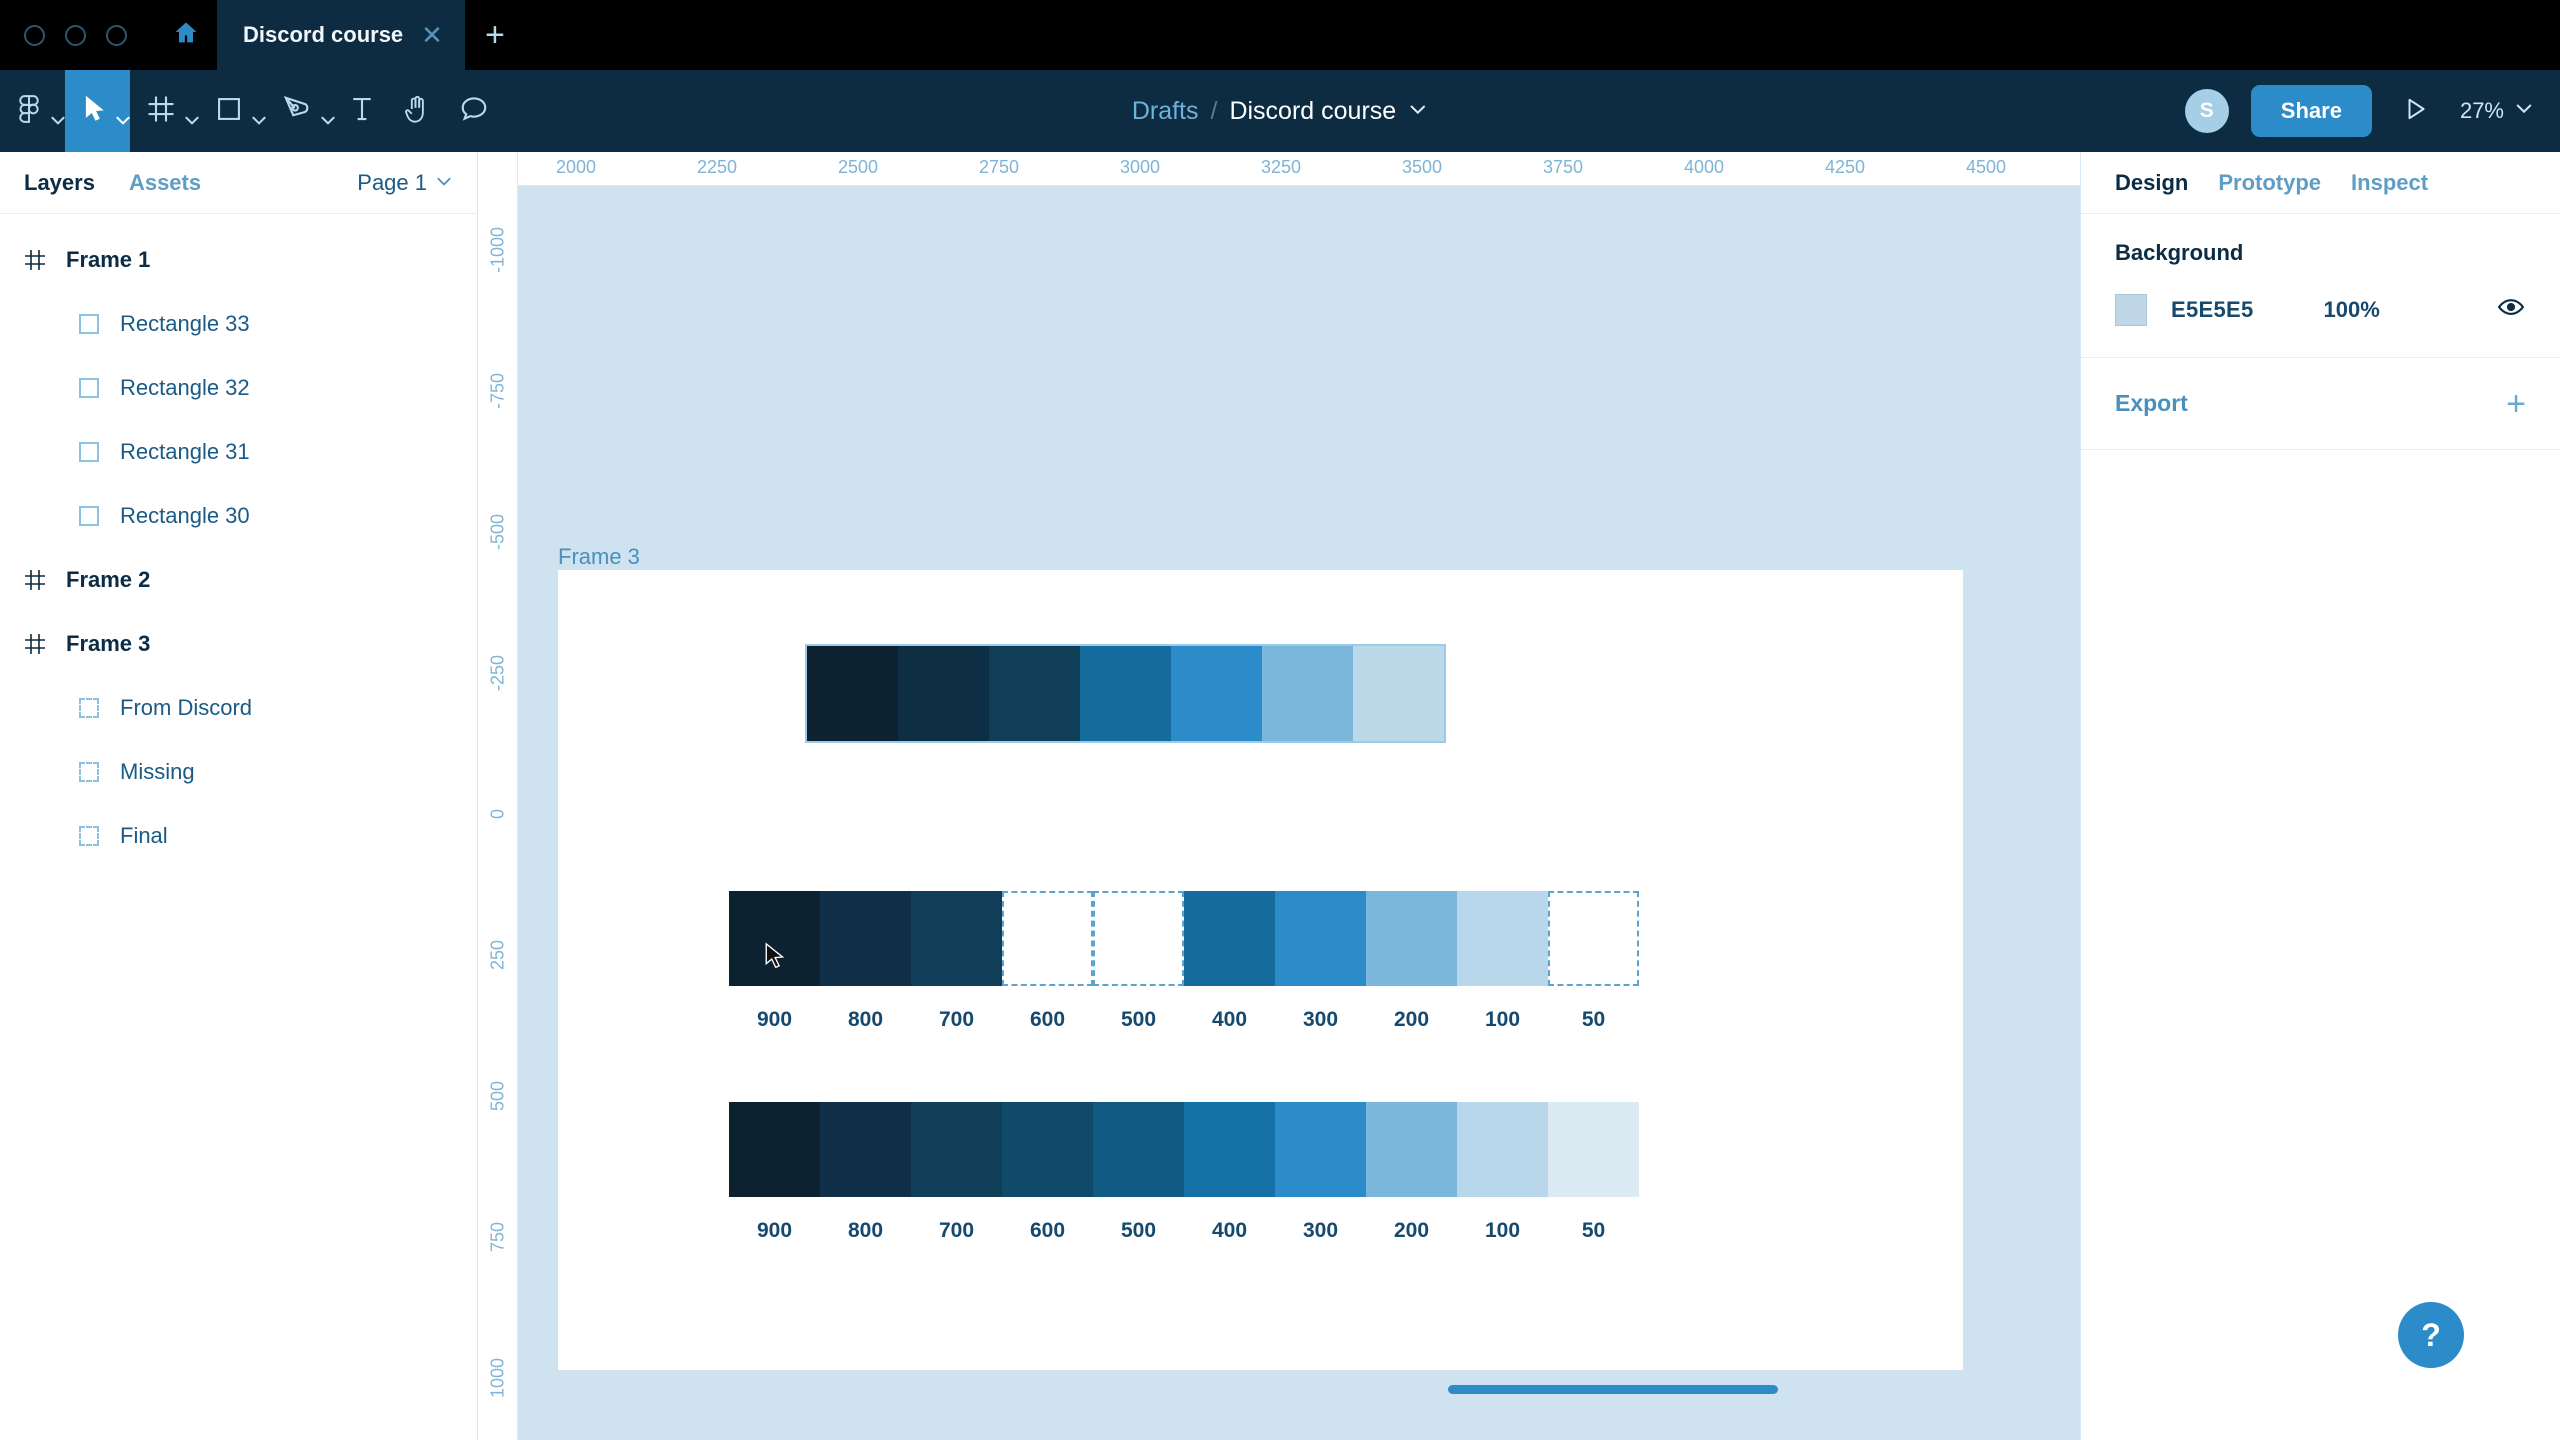 The image size is (2560, 1440). I want to click on layer-row: Frame 3, so click(238, 644).